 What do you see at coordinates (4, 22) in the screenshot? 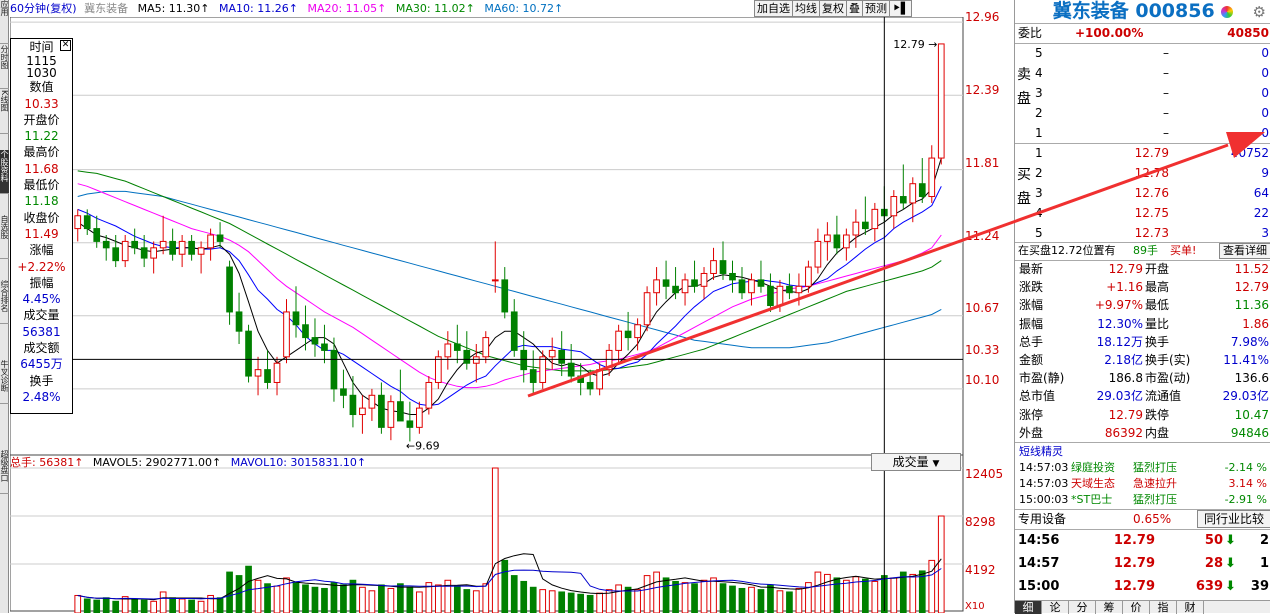
I see `left-tab-0: 应用` at bounding box center [4, 22].